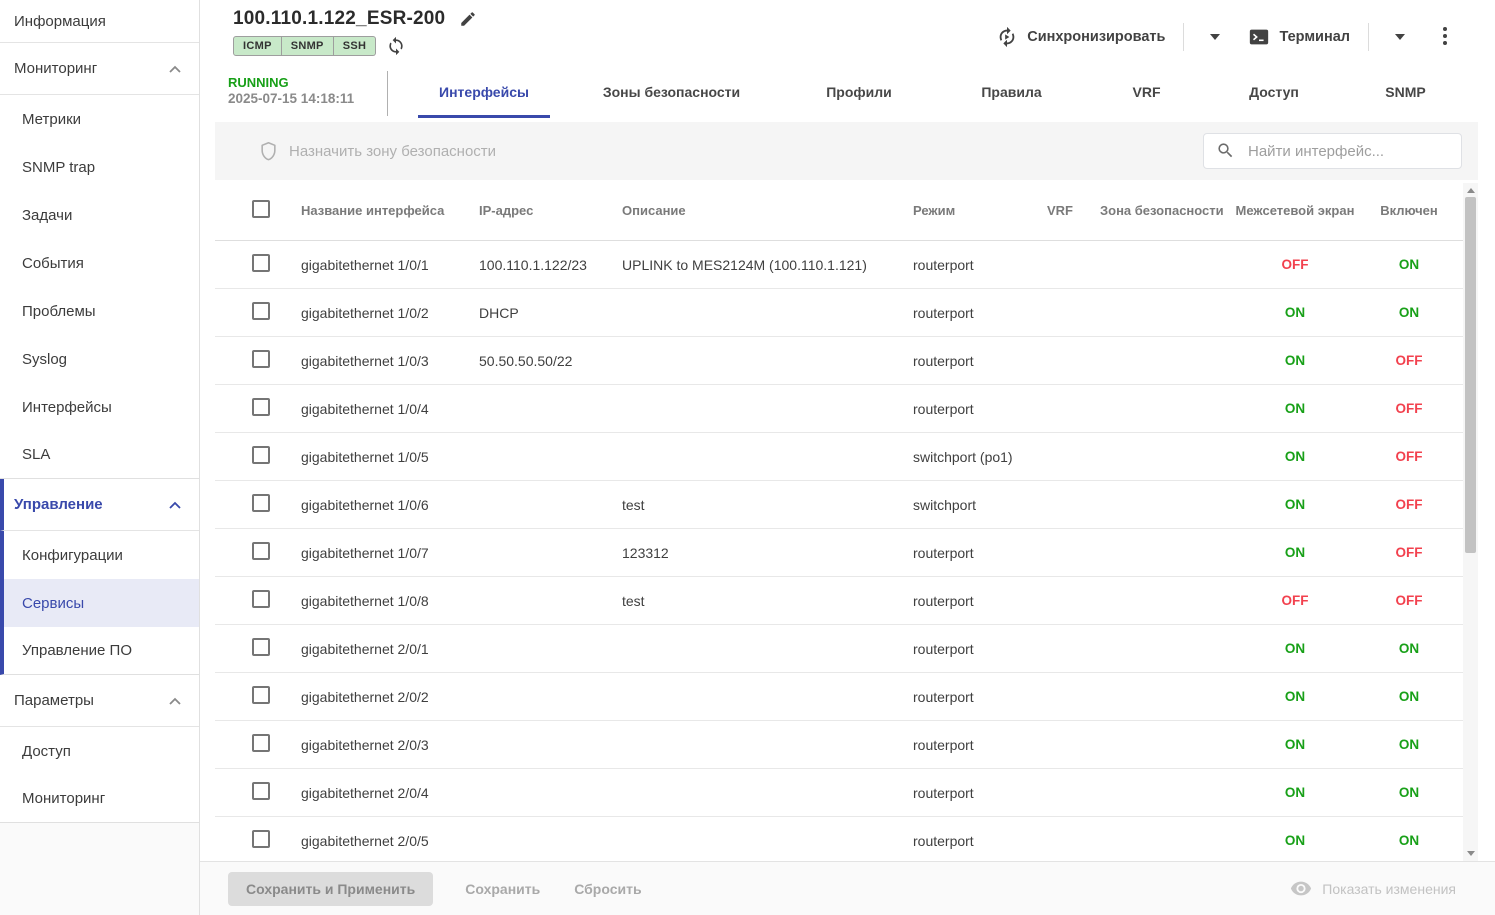 The height and width of the screenshot is (915, 1495). What do you see at coordinates (99, 263) in the screenshot?
I see `sidebar-item-события: События` at bounding box center [99, 263].